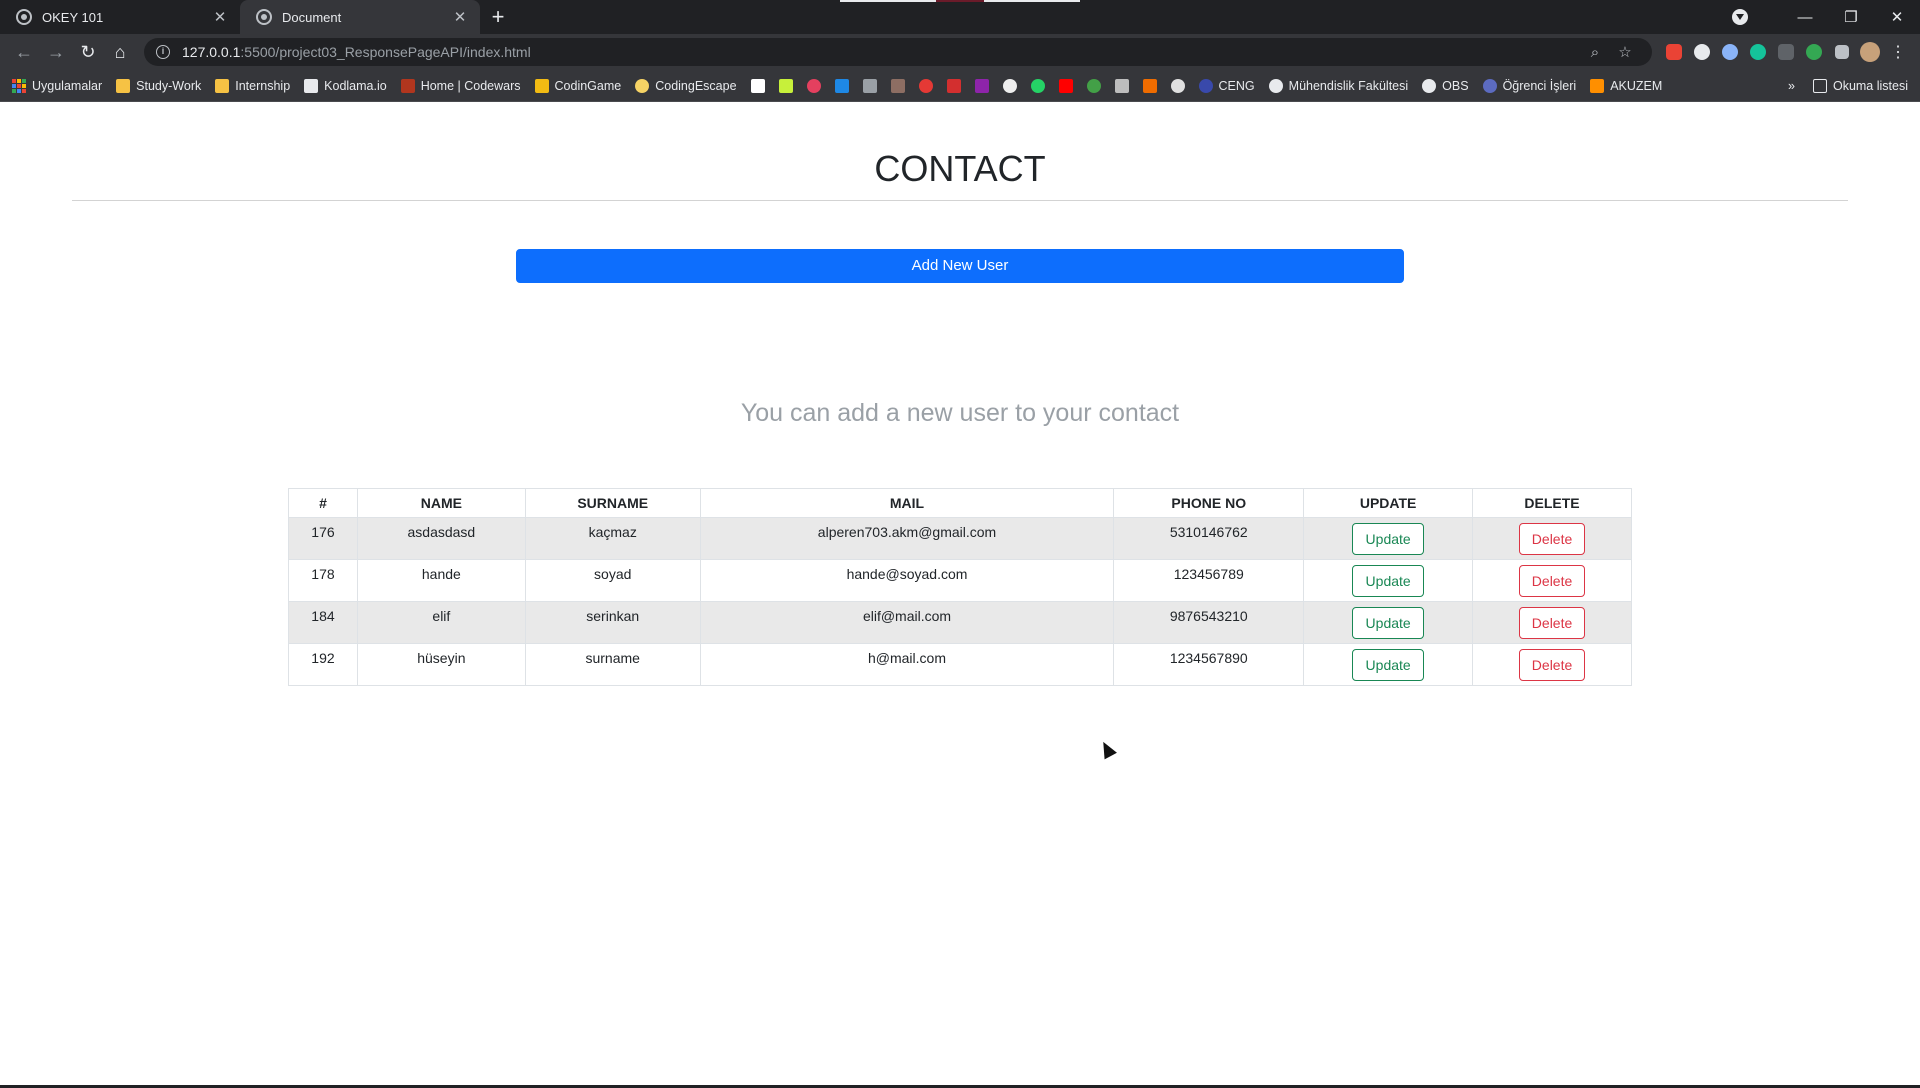 The image size is (1920, 1088). I want to click on bookmark-akuzem: AKUZEM, so click(1626, 85).